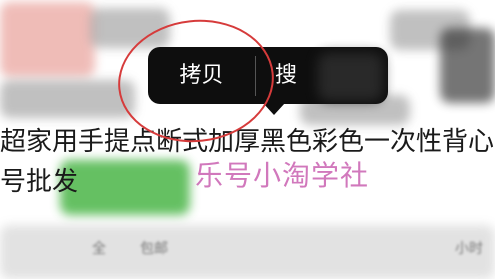  What do you see at coordinates (350, 77) in the screenshot?
I see `blurred-menu-region` at bounding box center [350, 77].